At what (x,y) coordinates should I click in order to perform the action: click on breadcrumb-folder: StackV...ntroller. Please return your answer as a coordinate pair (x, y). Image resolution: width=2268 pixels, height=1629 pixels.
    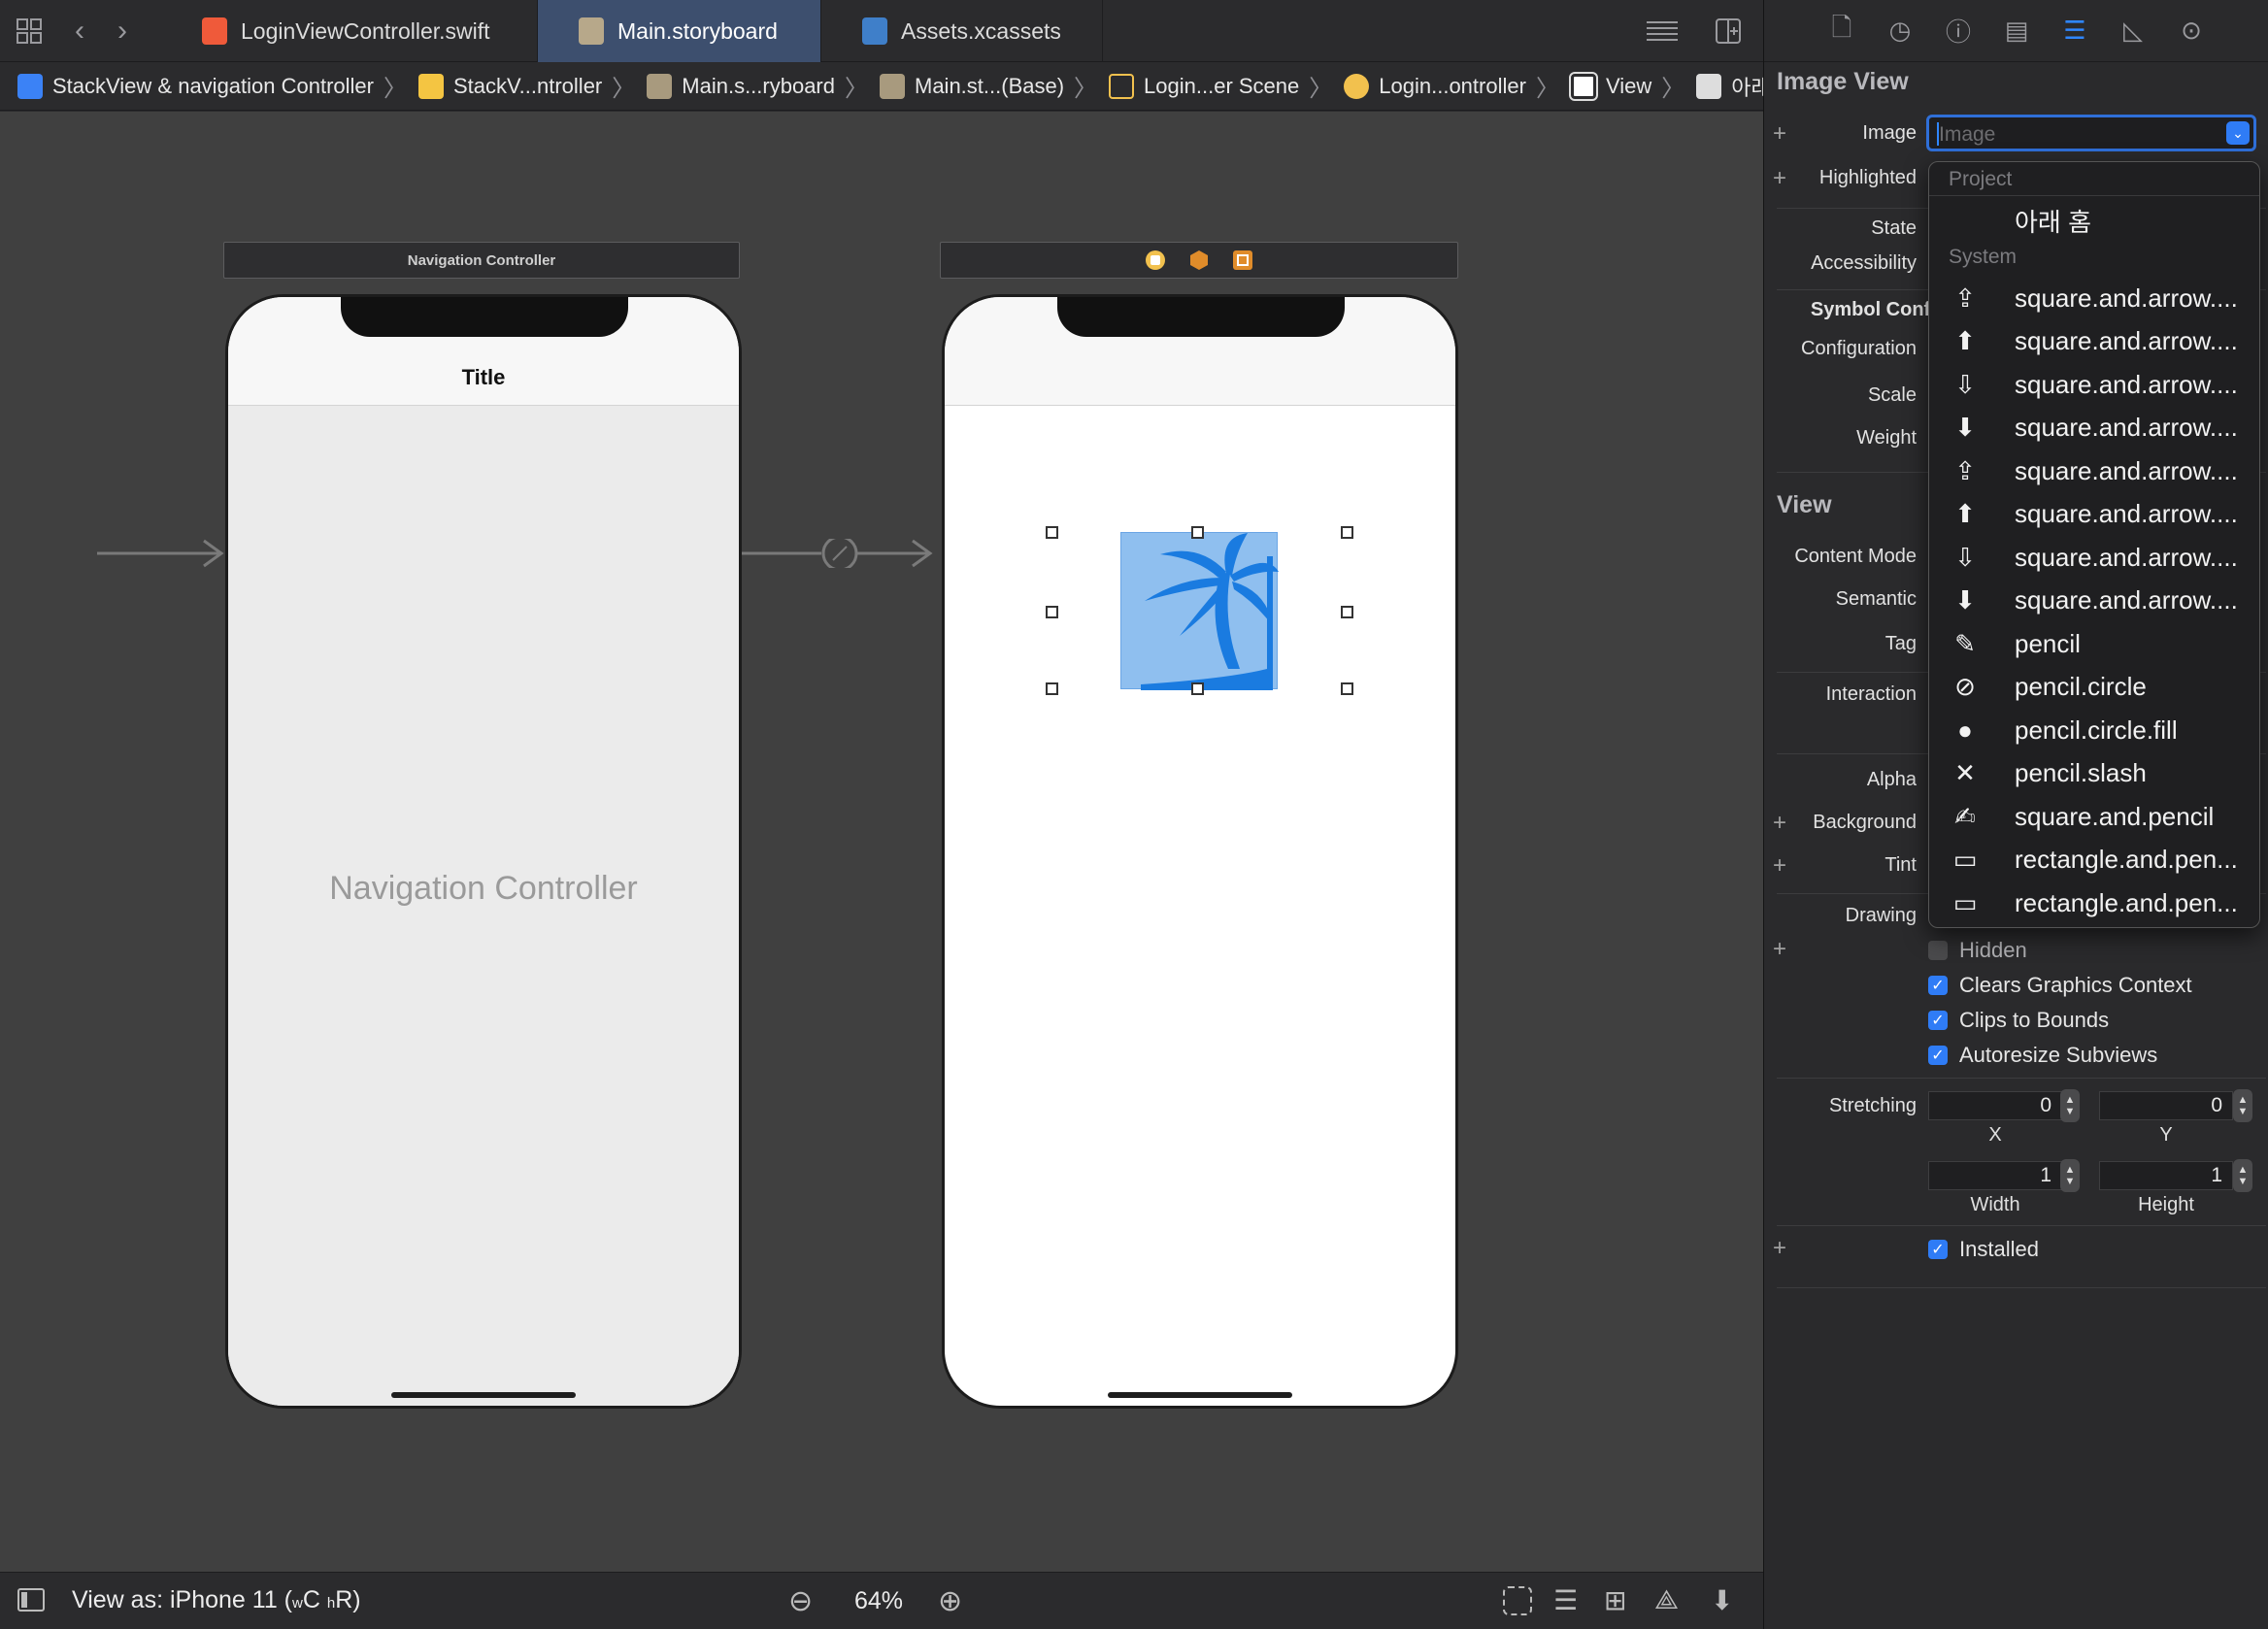
    Looking at the image, I should click on (510, 86).